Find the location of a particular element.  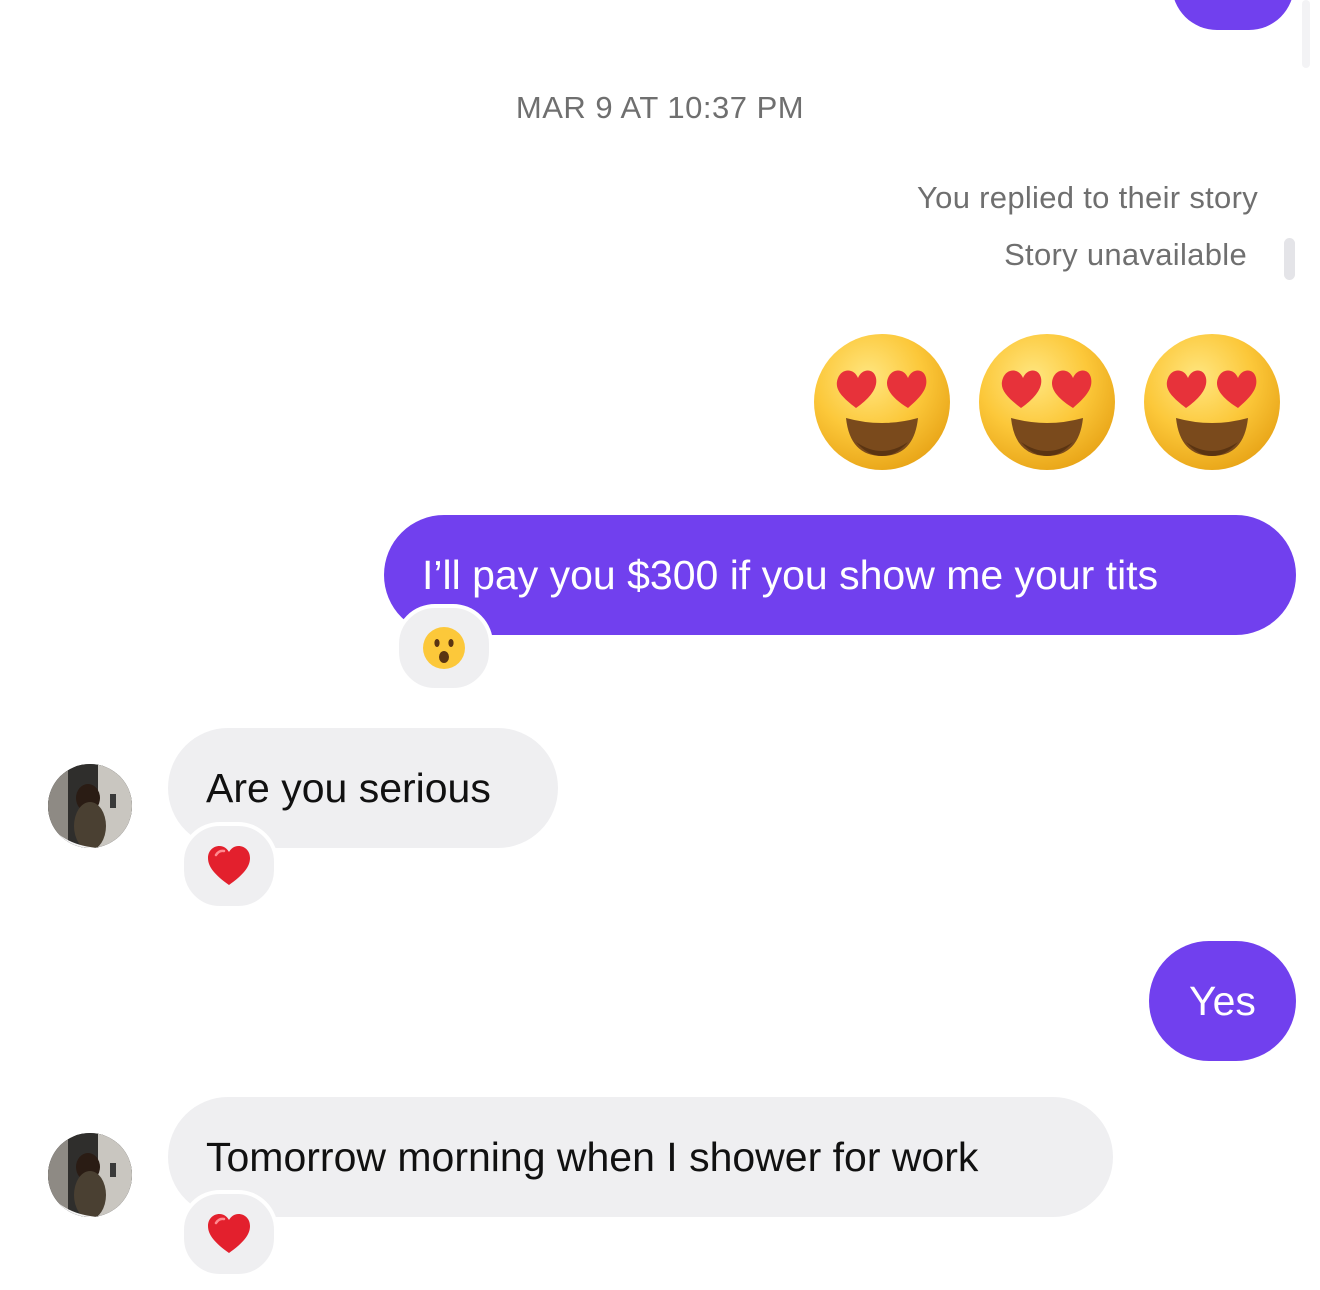

hushed-face-icon is located at coordinates (444, 648).